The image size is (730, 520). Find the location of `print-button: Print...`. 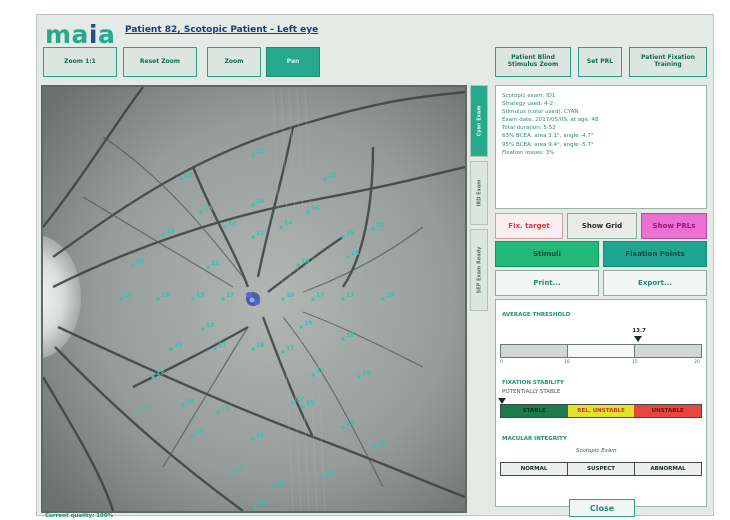

print-button: Print... is located at coordinates (547, 283).